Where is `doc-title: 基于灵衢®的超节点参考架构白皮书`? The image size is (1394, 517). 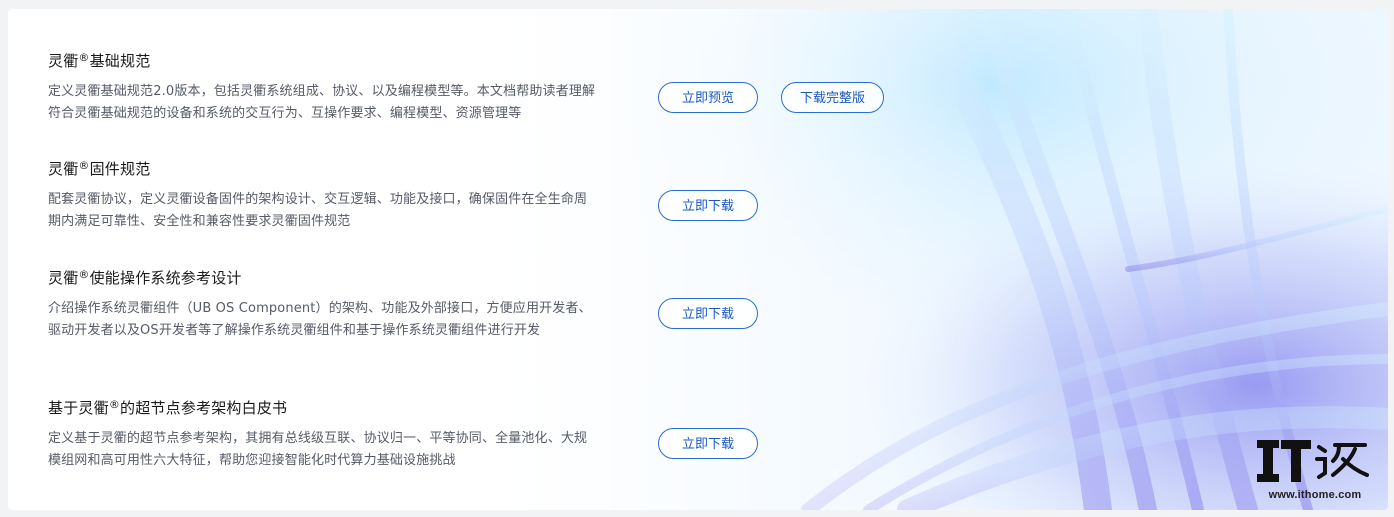
doc-title: 基于灵衢®的超节点参考架构白皮书 is located at coordinates (167, 408).